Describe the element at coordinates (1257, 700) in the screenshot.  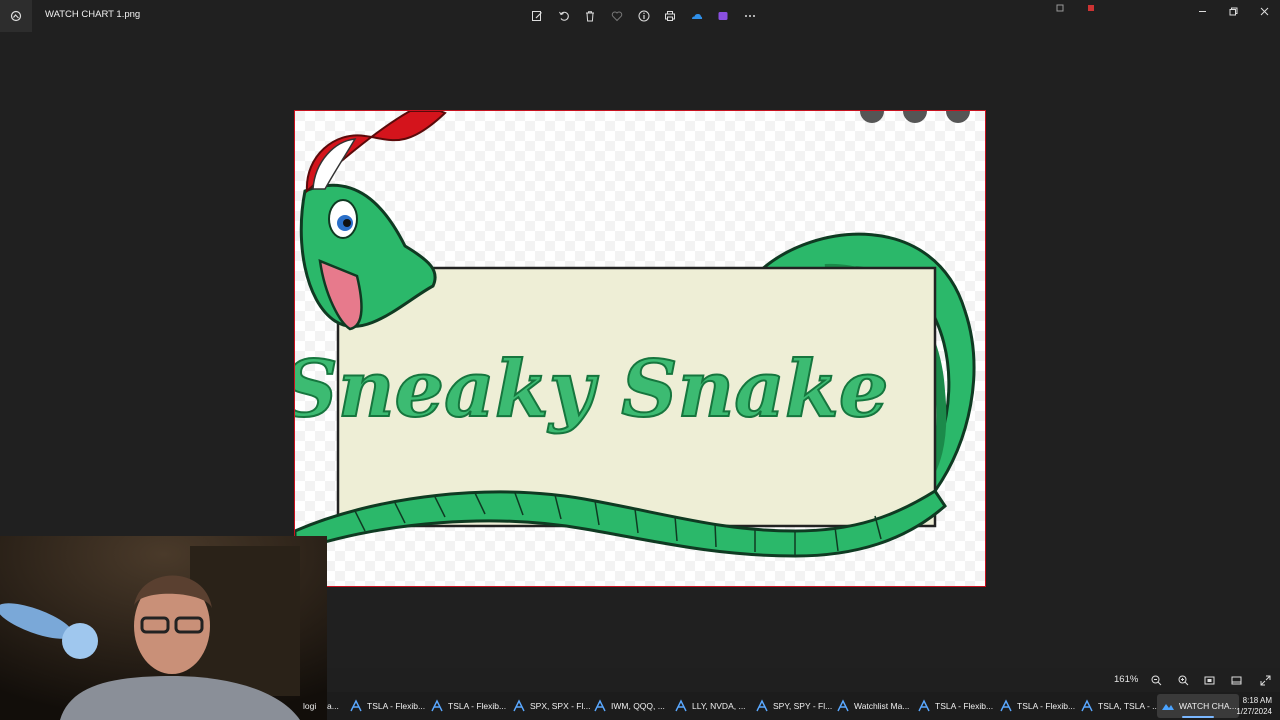
I see `clock-time: 8:18 AM` at that location.